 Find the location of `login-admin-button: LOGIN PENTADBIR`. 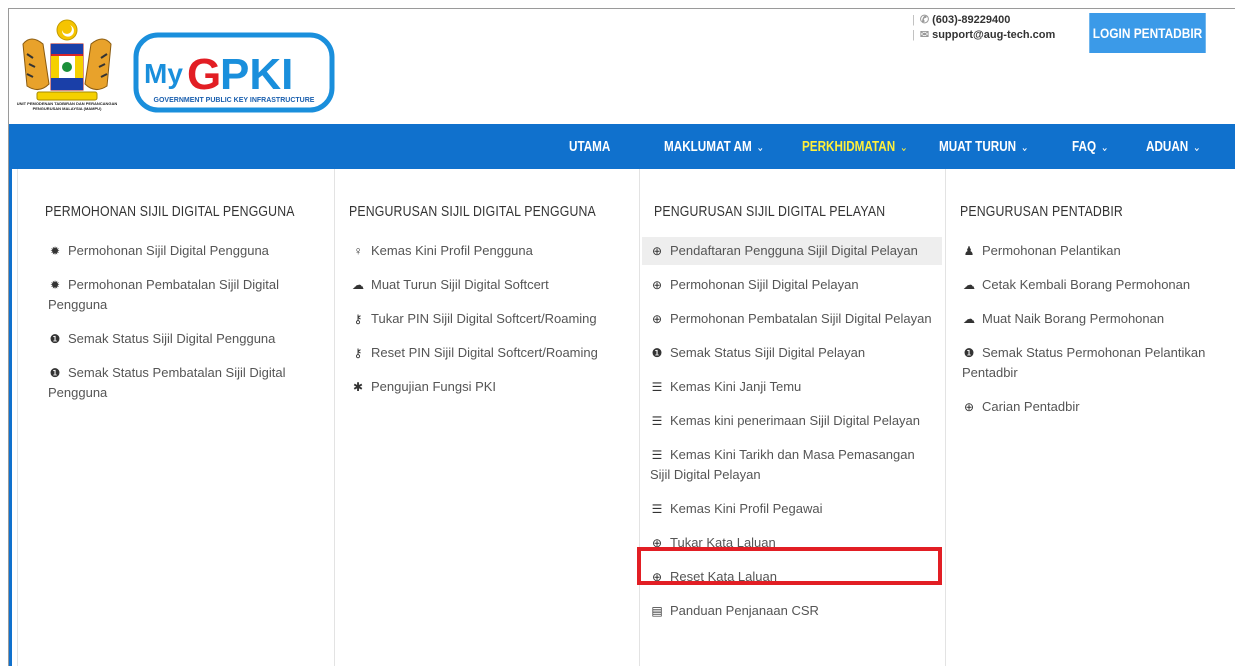

login-admin-button: LOGIN PENTADBIR is located at coordinates (1147, 33).